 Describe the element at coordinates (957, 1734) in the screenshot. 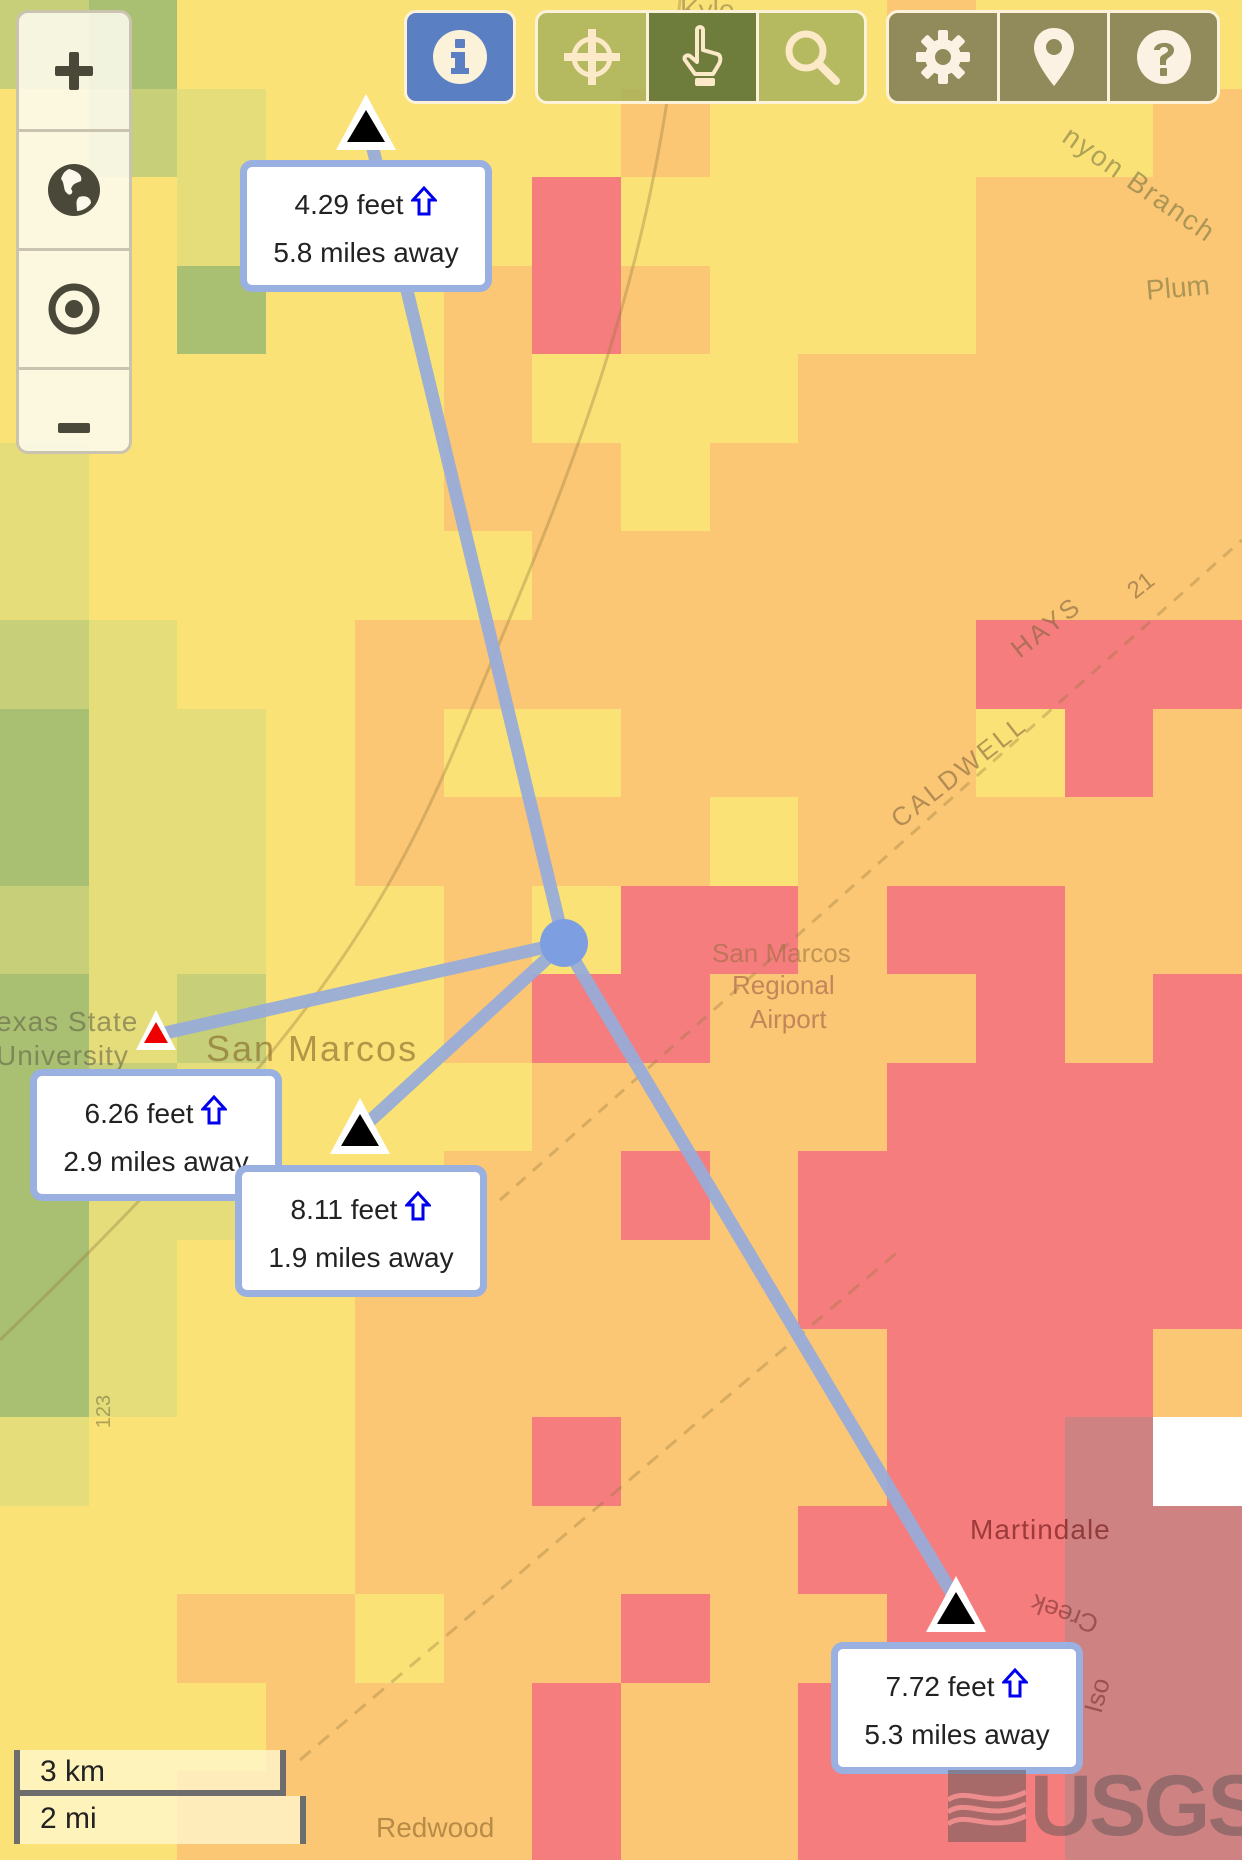

I see `distance-value: 5.3 miles away` at that location.